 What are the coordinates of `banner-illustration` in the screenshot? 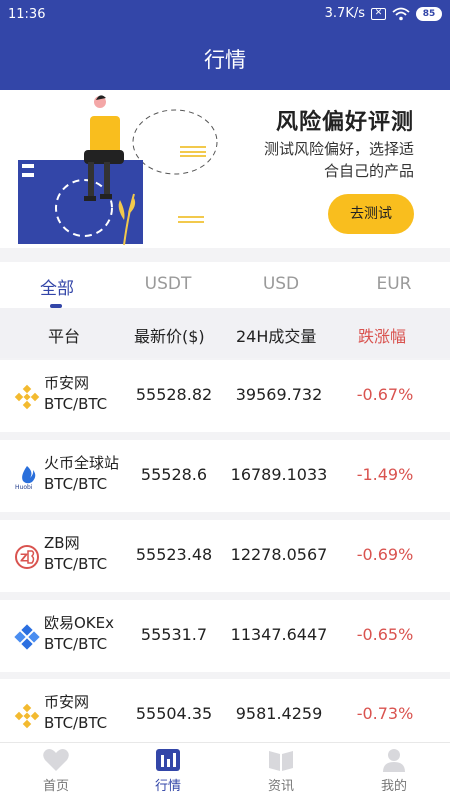 It's located at (118, 170).